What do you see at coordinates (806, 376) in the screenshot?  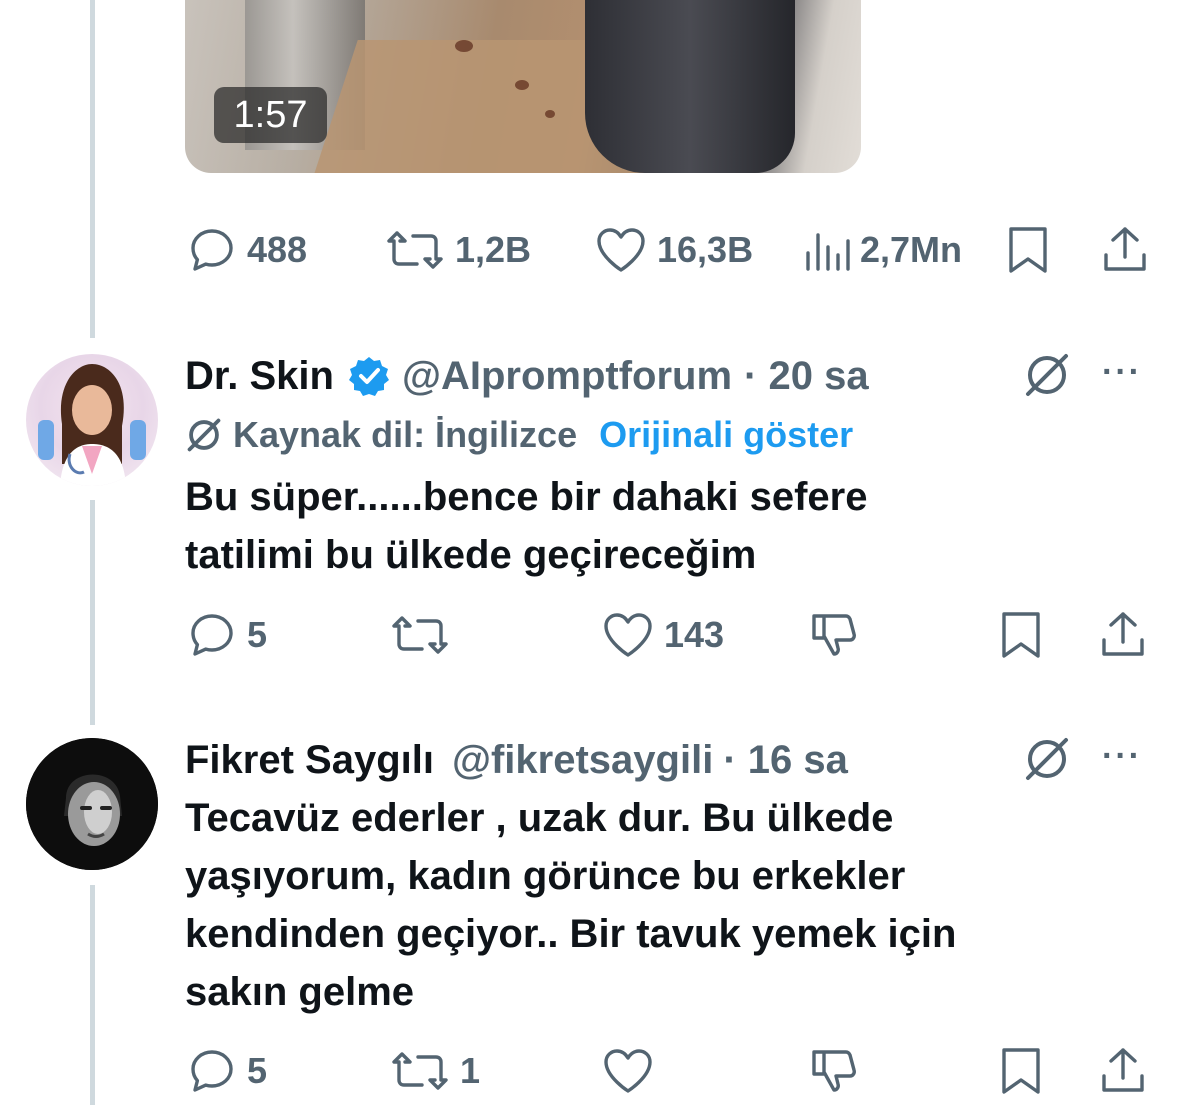 I see `tweet-time: · 20 sa` at bounding box center [806, 376].